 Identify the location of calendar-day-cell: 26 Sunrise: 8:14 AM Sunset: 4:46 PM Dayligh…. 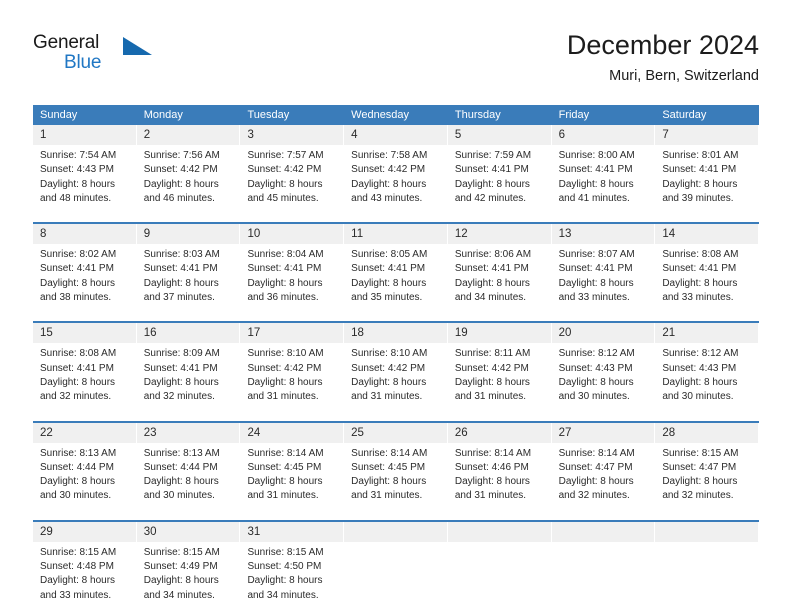
(499, 468).